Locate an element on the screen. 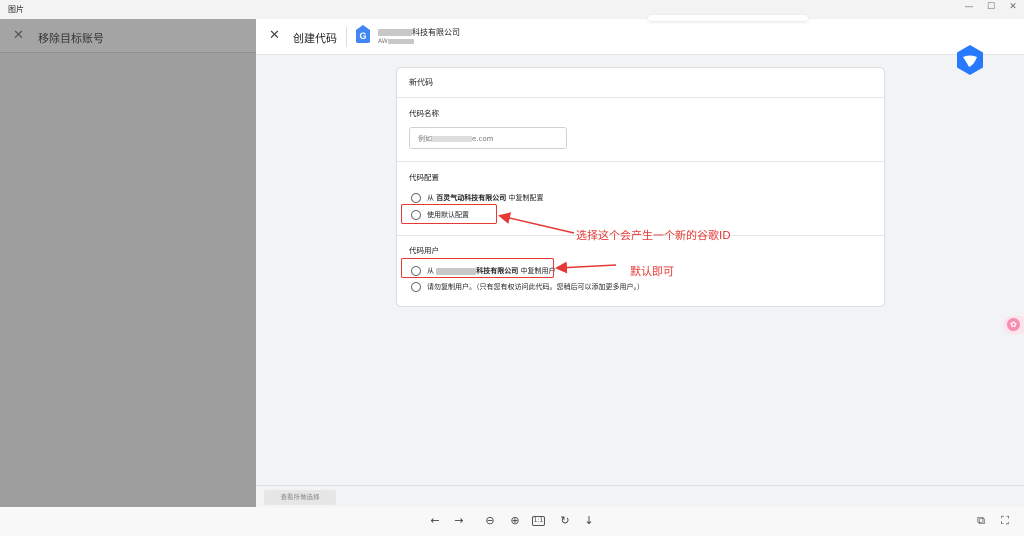 The width and height of the screenshot is (1024, 536). form-footer: 查看所做选择 is located at coordinates (640, 496).